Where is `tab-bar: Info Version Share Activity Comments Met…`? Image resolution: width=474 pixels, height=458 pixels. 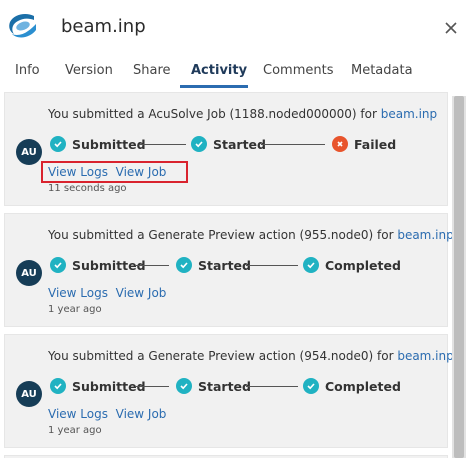 tab-bar: Info Version Share Activity Comments Met… is located at coordinates (237, 72).